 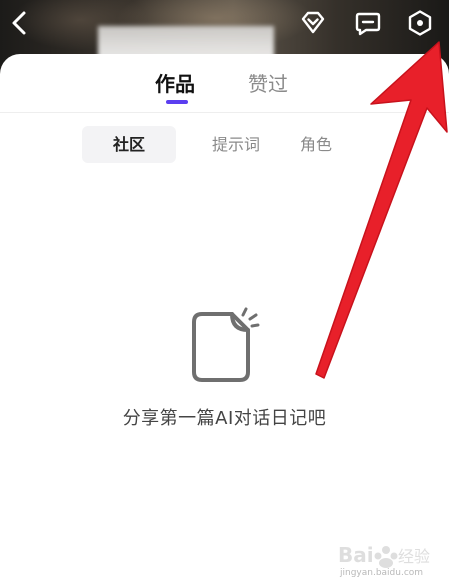 I want to click on message-button, so click(x=368, y=23).